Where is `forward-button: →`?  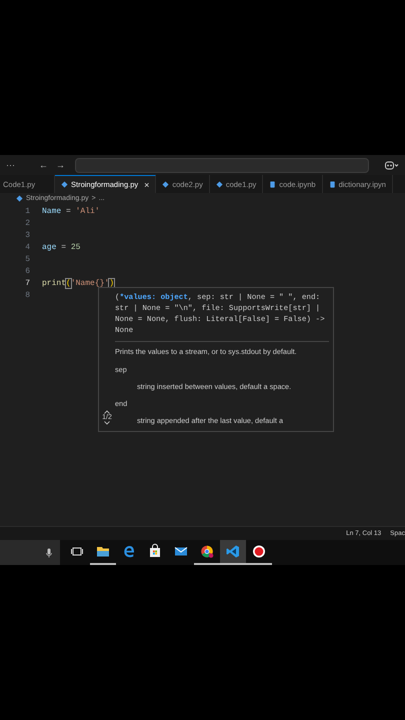 forward-button: → is located at coordinates (60, 165).